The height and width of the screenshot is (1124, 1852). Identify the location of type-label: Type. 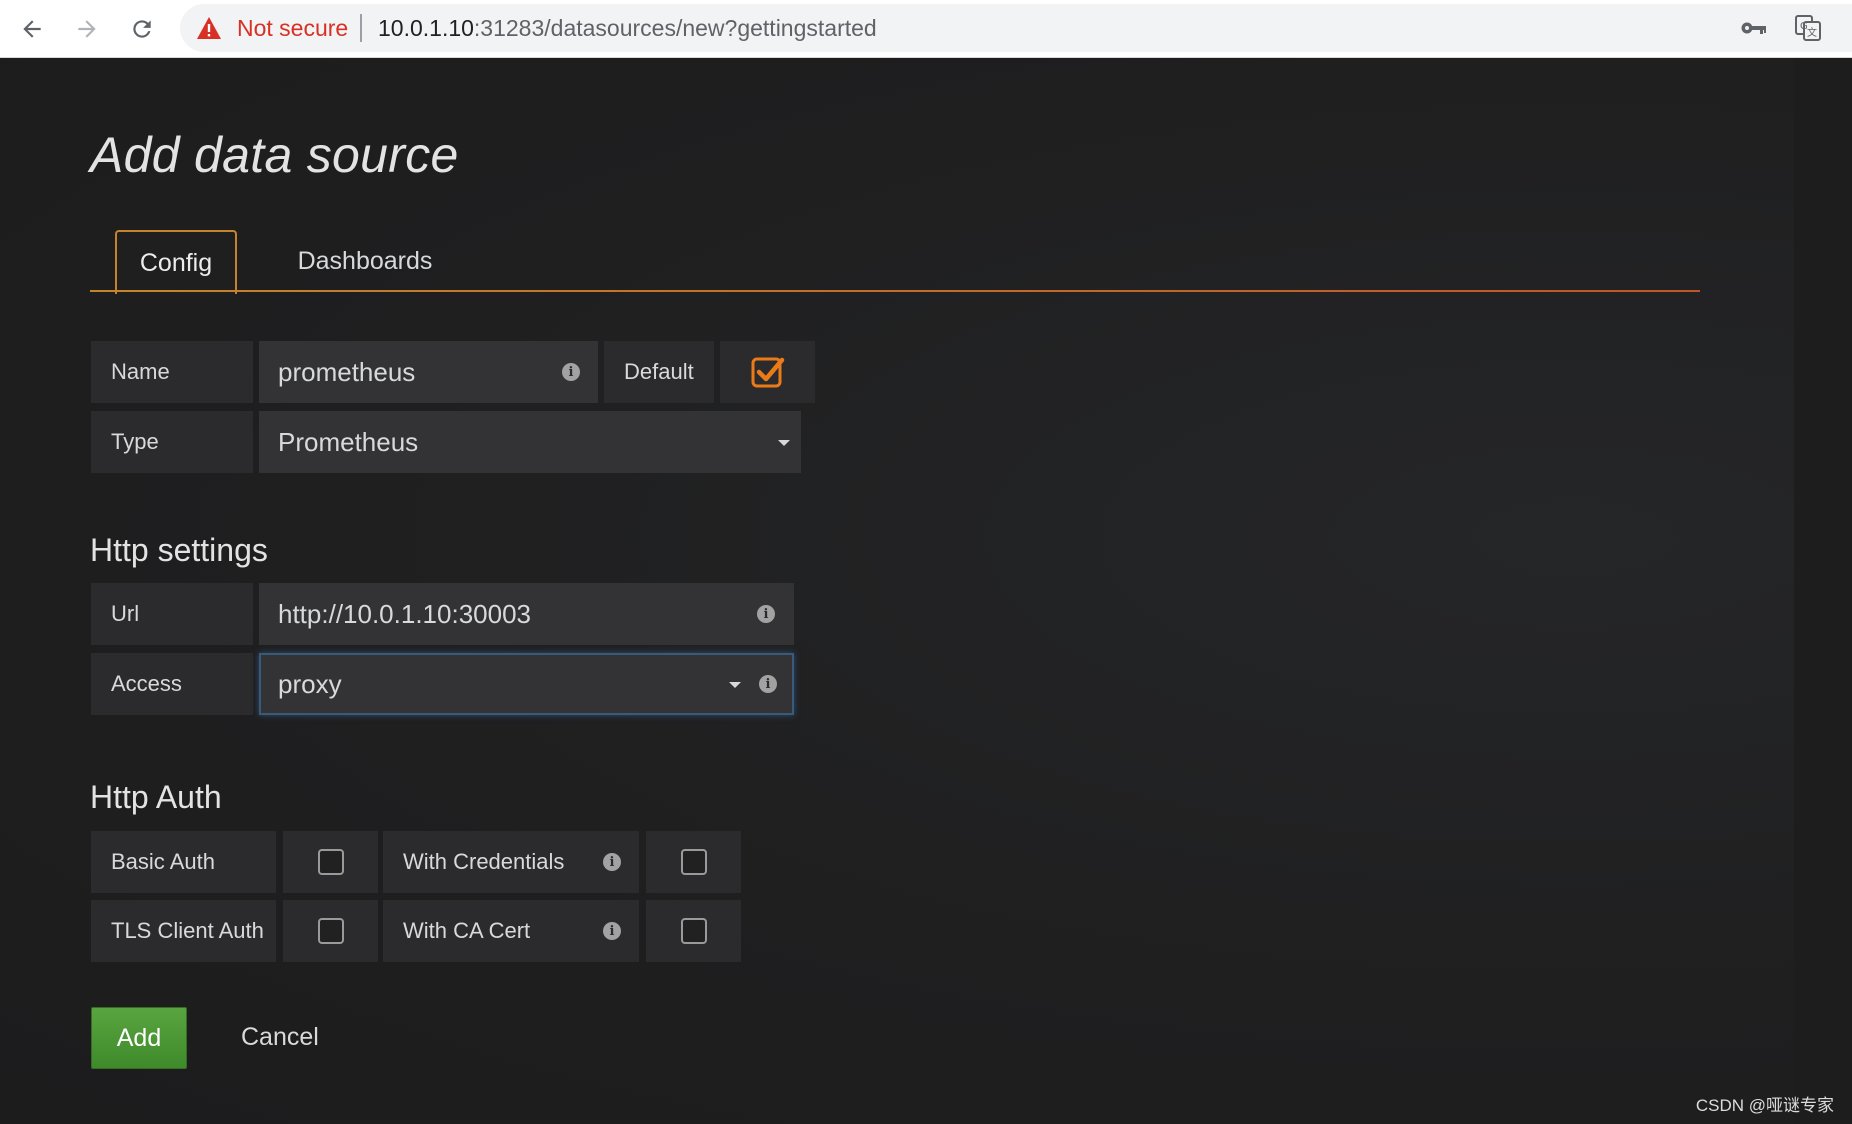
(172, 442).